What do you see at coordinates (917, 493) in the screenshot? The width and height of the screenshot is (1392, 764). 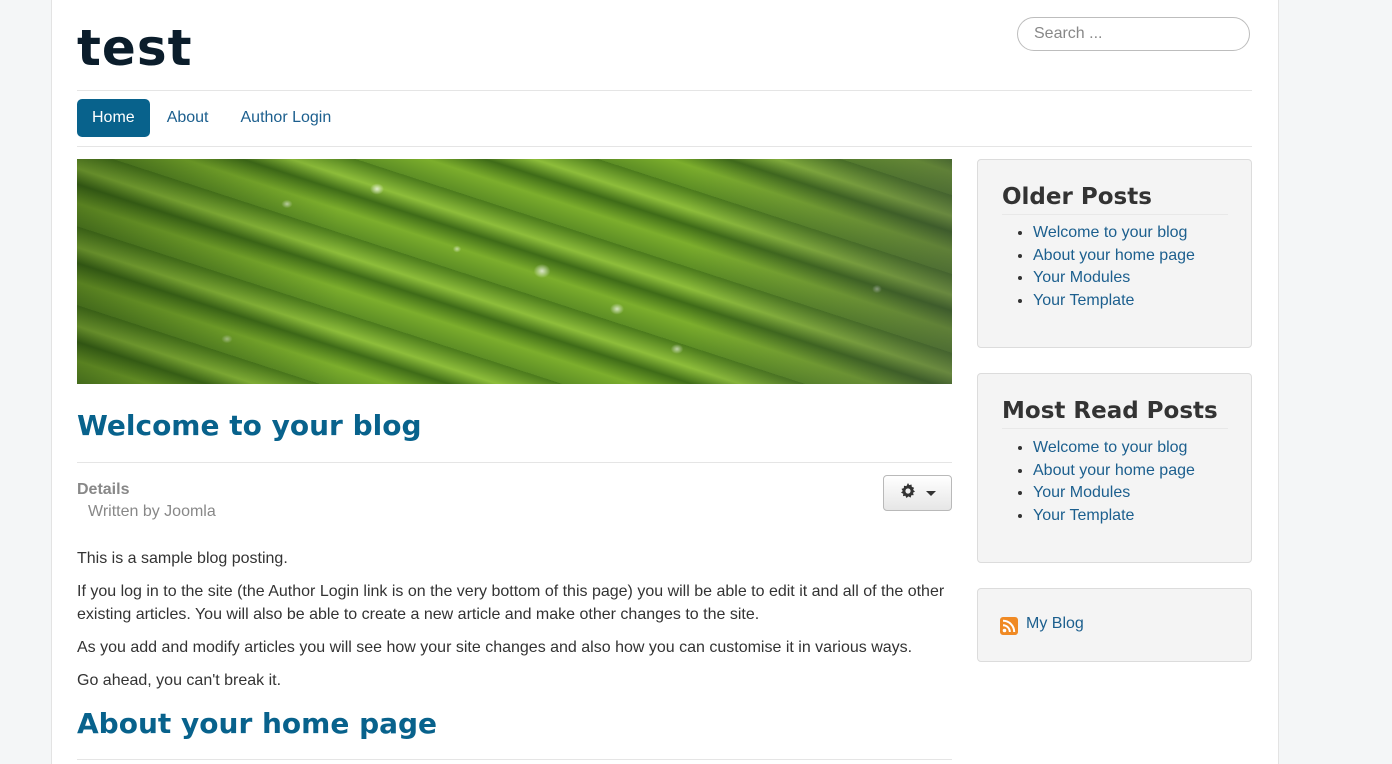 I see `article-tools-button` at bounding box center [917, 493].